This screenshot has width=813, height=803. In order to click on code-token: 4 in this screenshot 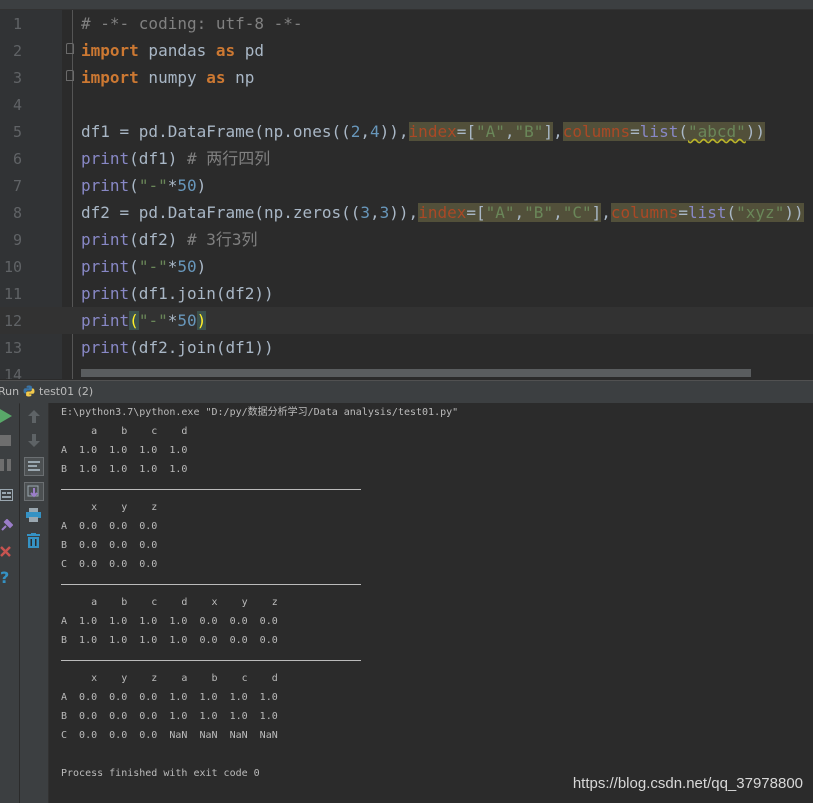, I will do `click(375, 131)`.